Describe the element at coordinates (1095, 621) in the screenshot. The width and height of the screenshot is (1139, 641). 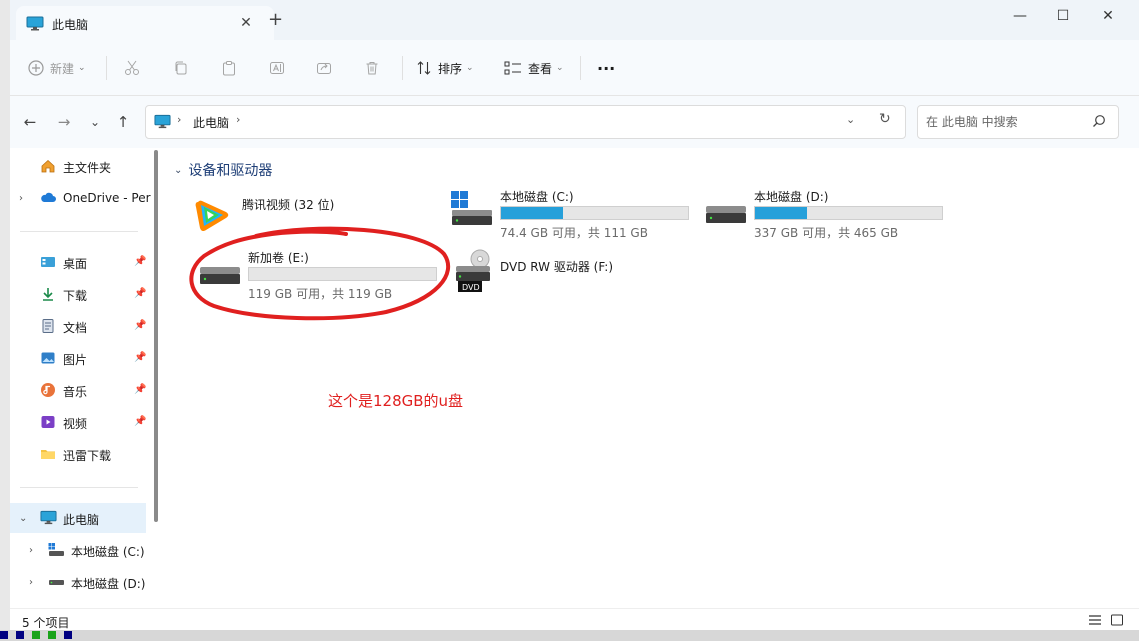
I see `details-view-icon` at that location.